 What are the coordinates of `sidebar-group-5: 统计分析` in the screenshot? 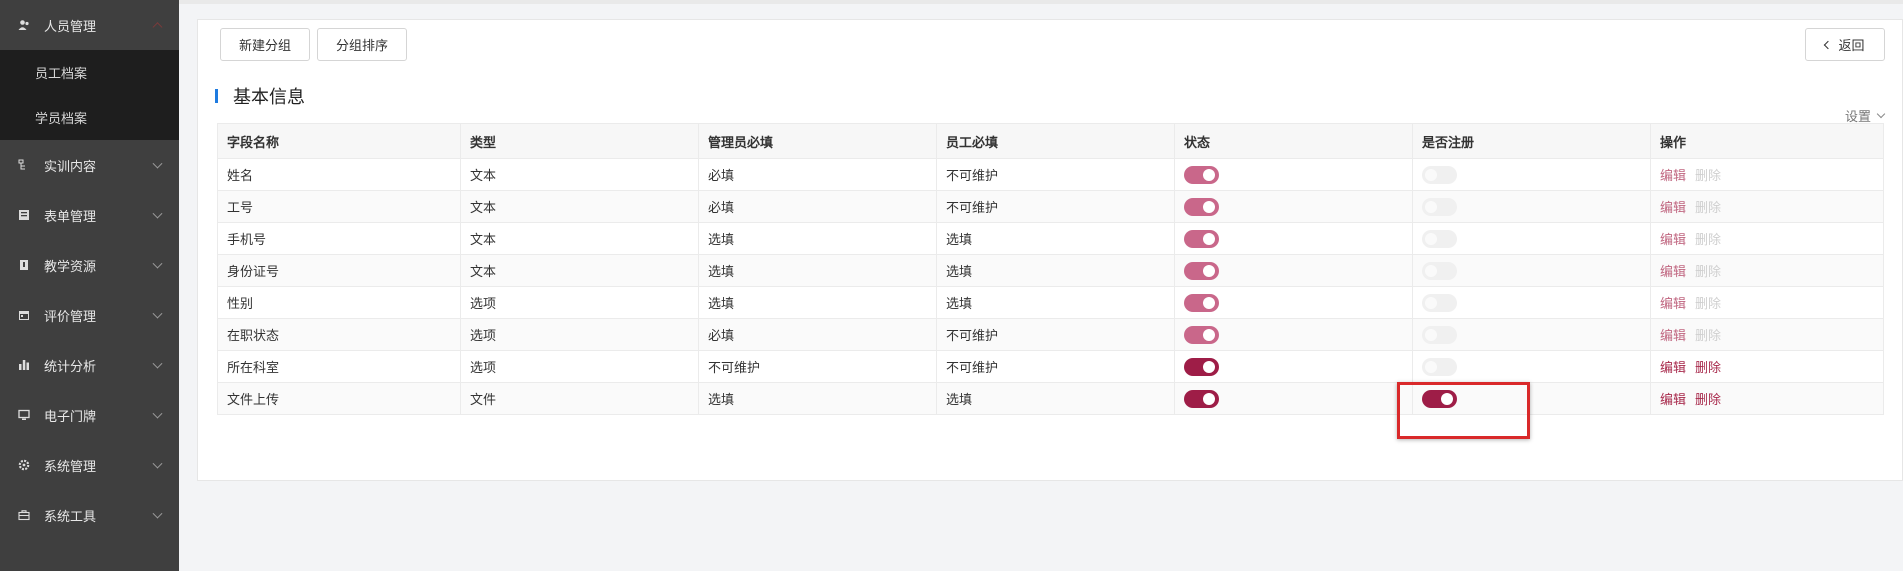 It's located at (89, 365).